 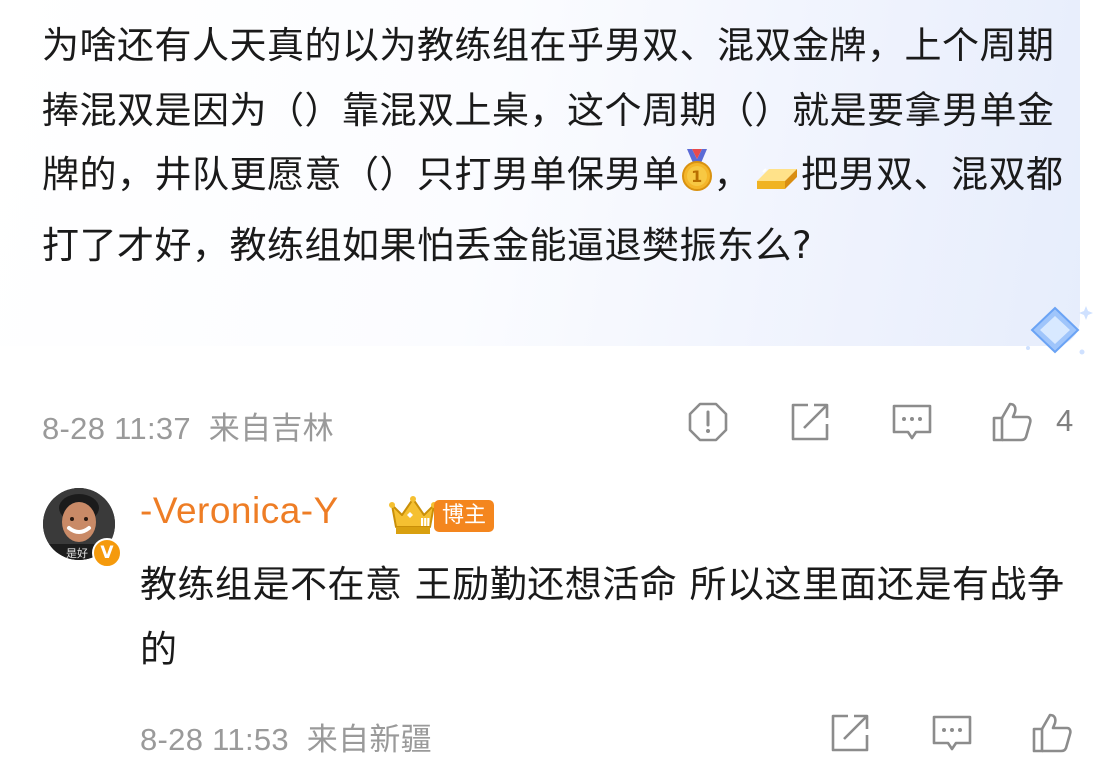 I want to click on crown-level-icon: Ⅲ, so click(x=413, y=517).